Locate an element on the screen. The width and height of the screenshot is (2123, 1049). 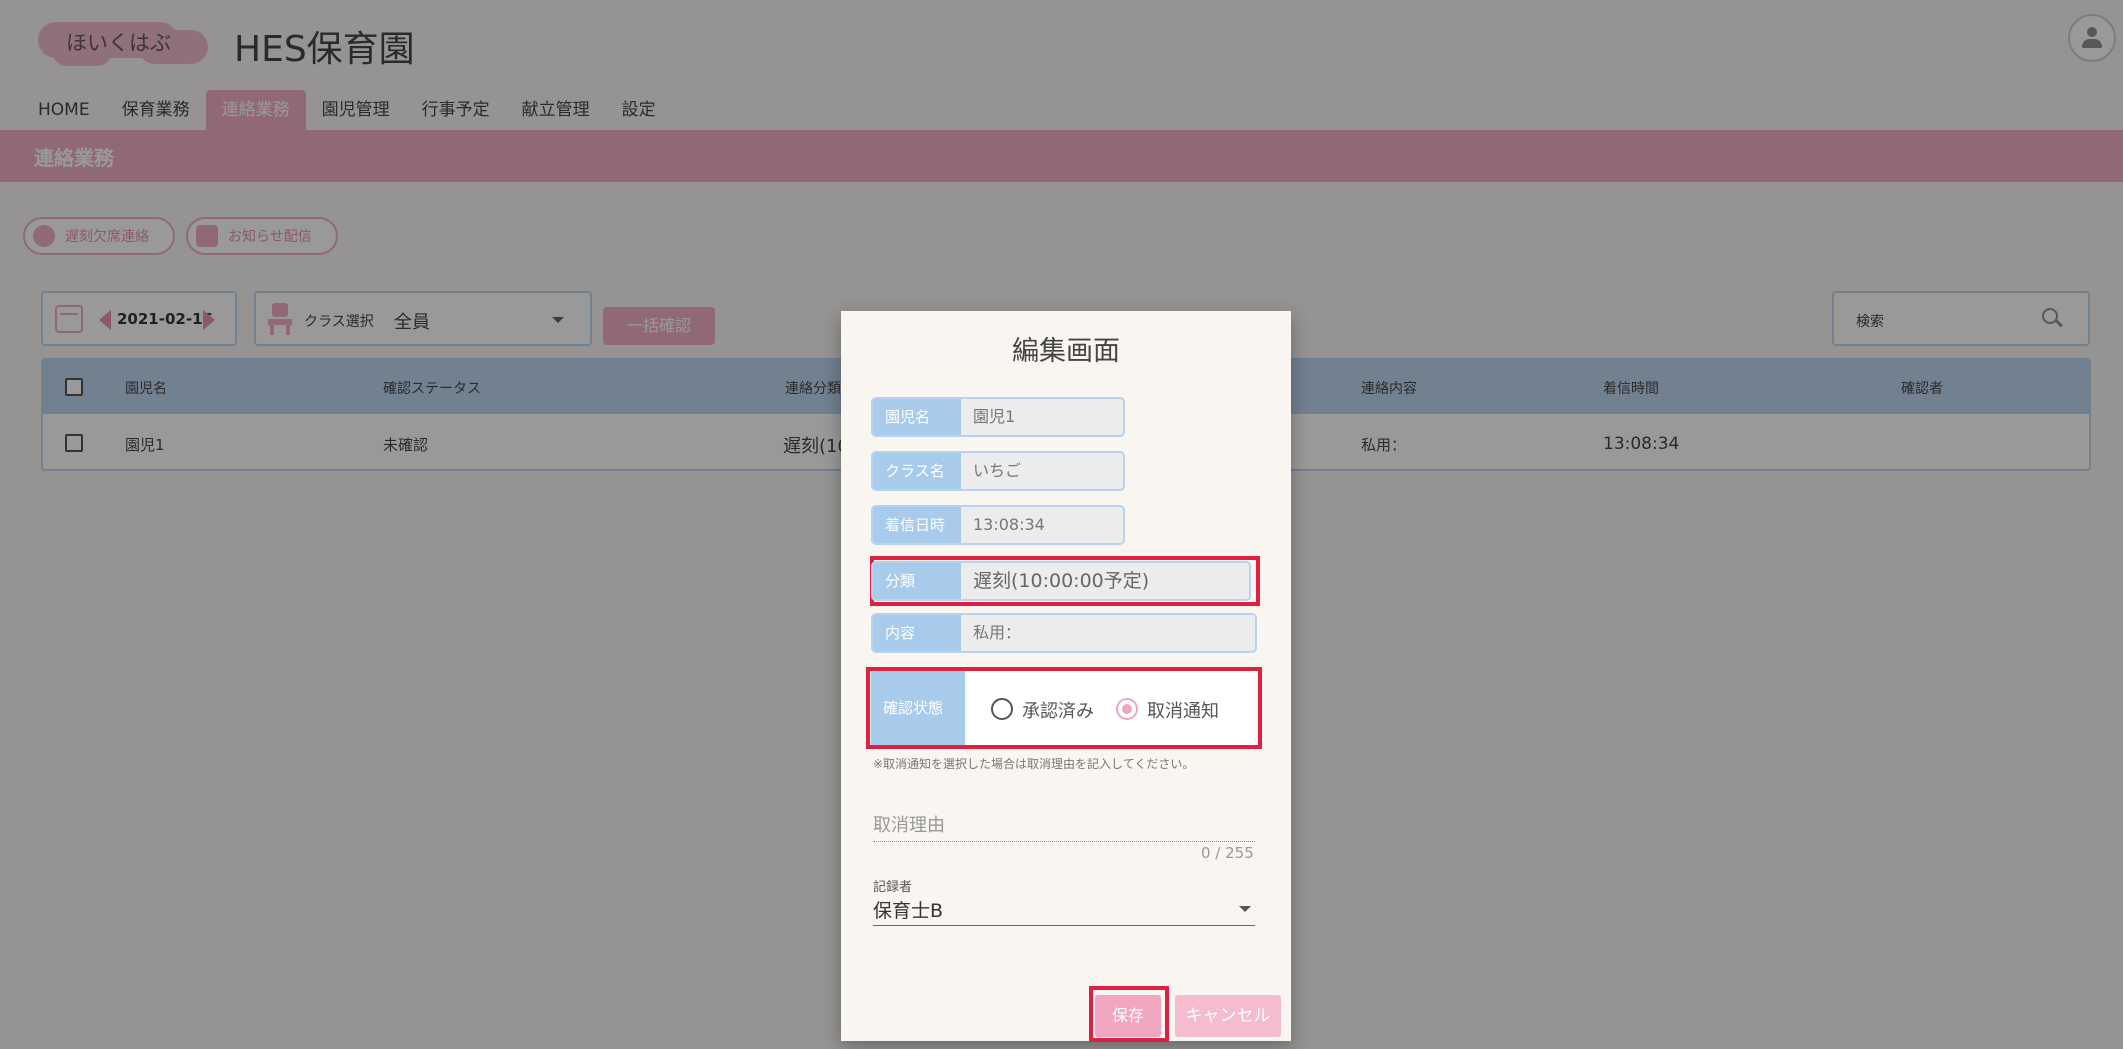
cancel-reason-input: 取消理由 is located at coordinates (1064, 824).